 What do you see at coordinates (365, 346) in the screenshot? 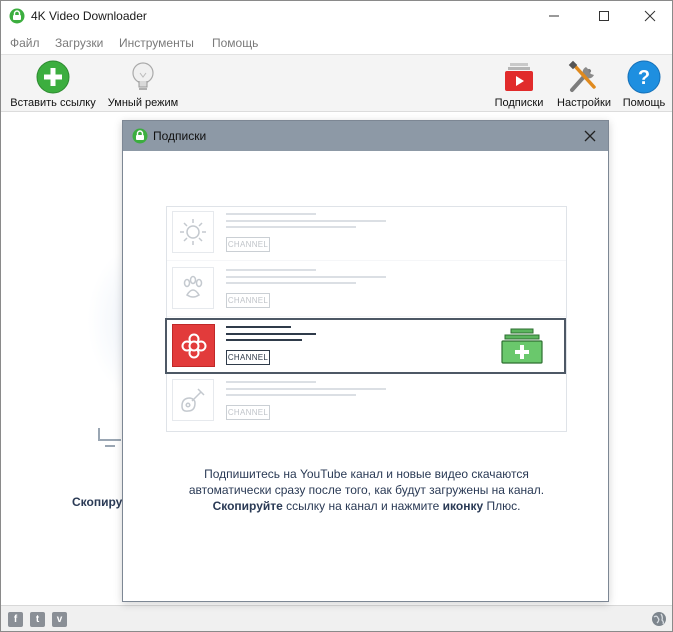
I see `channel-row-active: CHANNEL` at bounding box center [365, 346].